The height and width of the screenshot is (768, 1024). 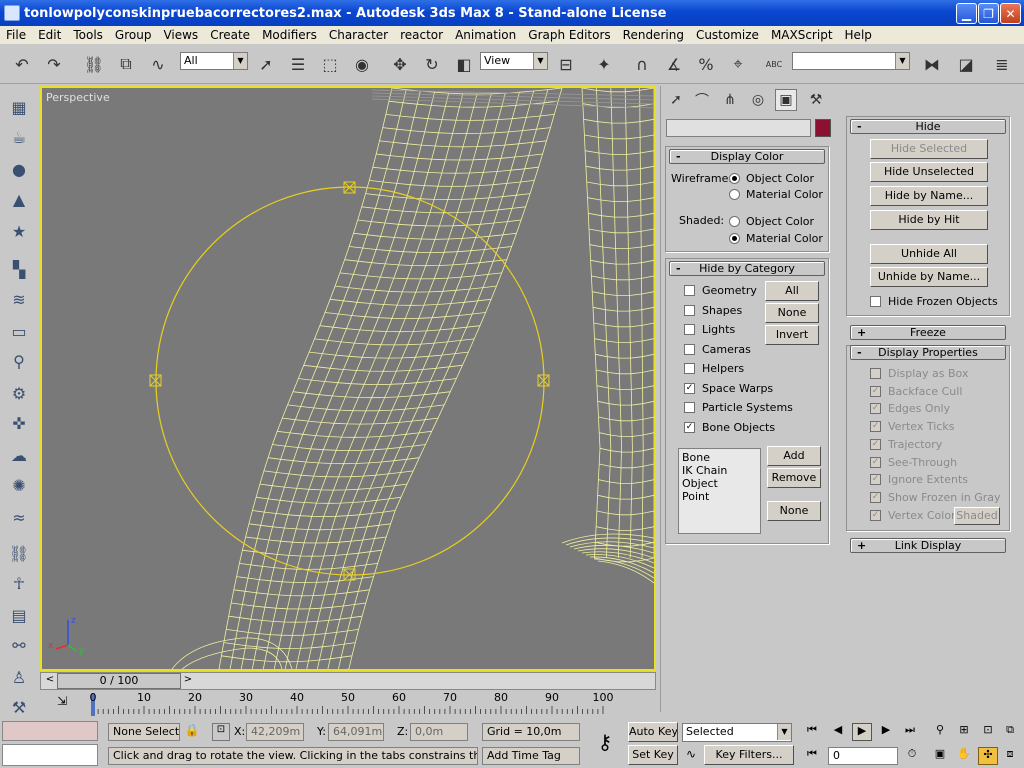 What do you see at coordinates (348, 681) in the screenshot?
I see `time-slider: < 0 / 100 >` at bounding box center [348, 681].